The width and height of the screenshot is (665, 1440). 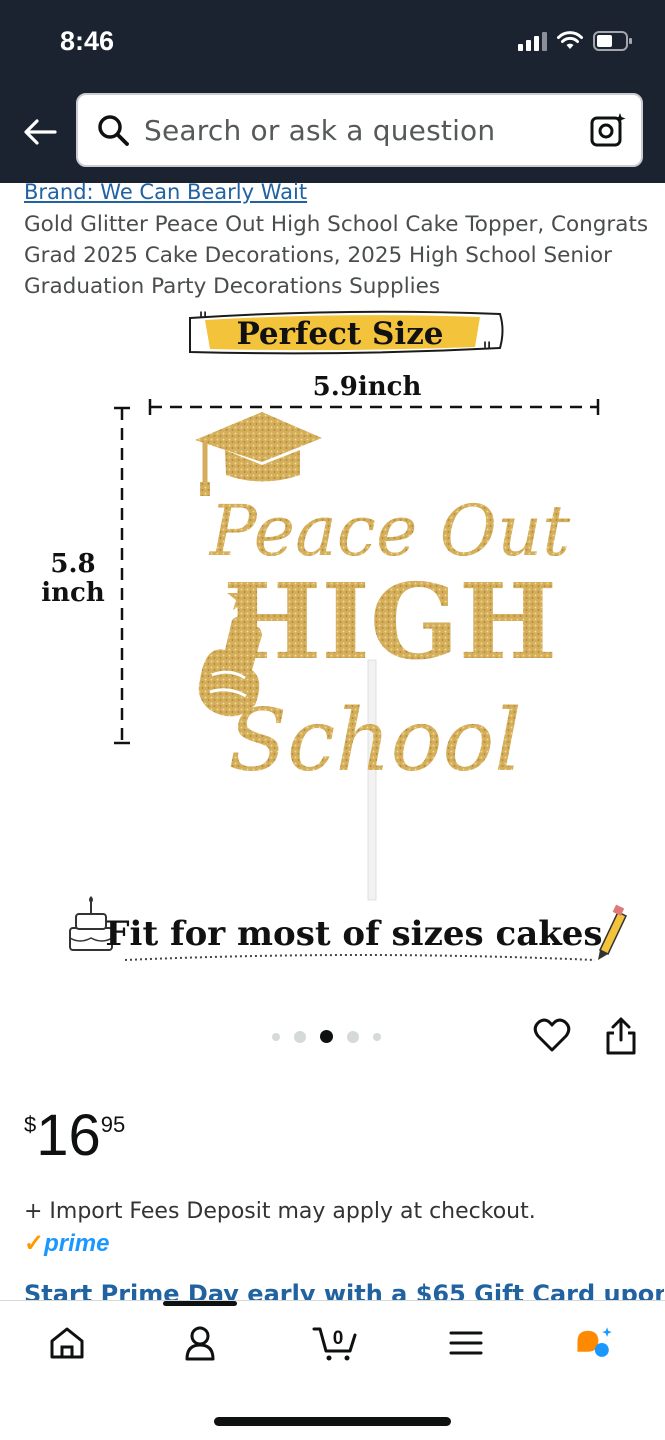 I want to click on back-button, so click(x=40, y=132).